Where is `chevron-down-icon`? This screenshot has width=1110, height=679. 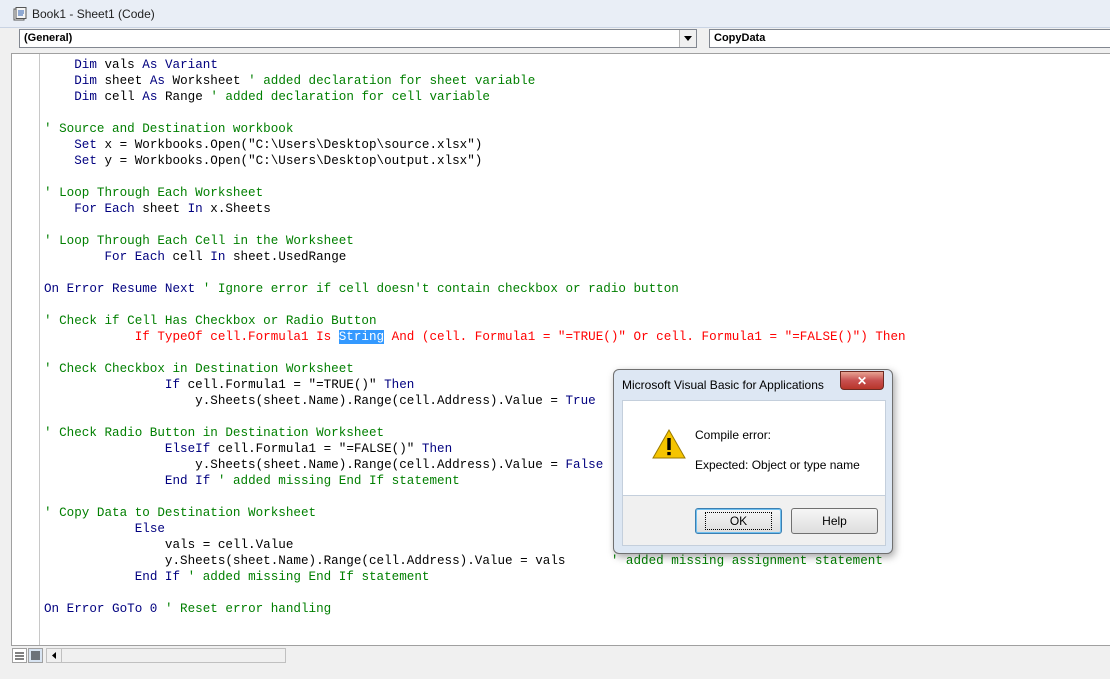
chevron-down-icon is located at coordinates (687, 38).